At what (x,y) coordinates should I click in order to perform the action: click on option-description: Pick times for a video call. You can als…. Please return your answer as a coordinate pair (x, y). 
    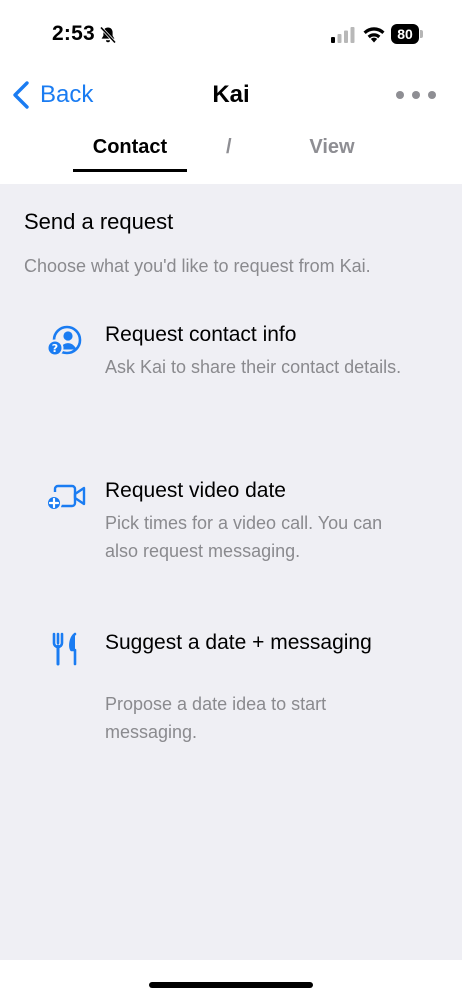
    Looking at the image, I should click on (244, 537).